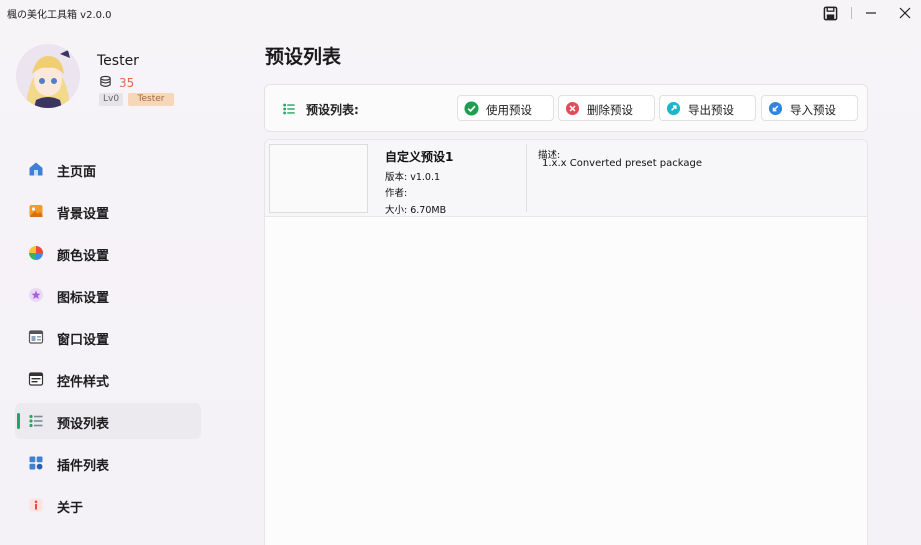 The width and height of the screenshot is (921, 545). Describe the element at coordinates (118, 61) in the screenshot. I see `user-name: Tester` at that location.